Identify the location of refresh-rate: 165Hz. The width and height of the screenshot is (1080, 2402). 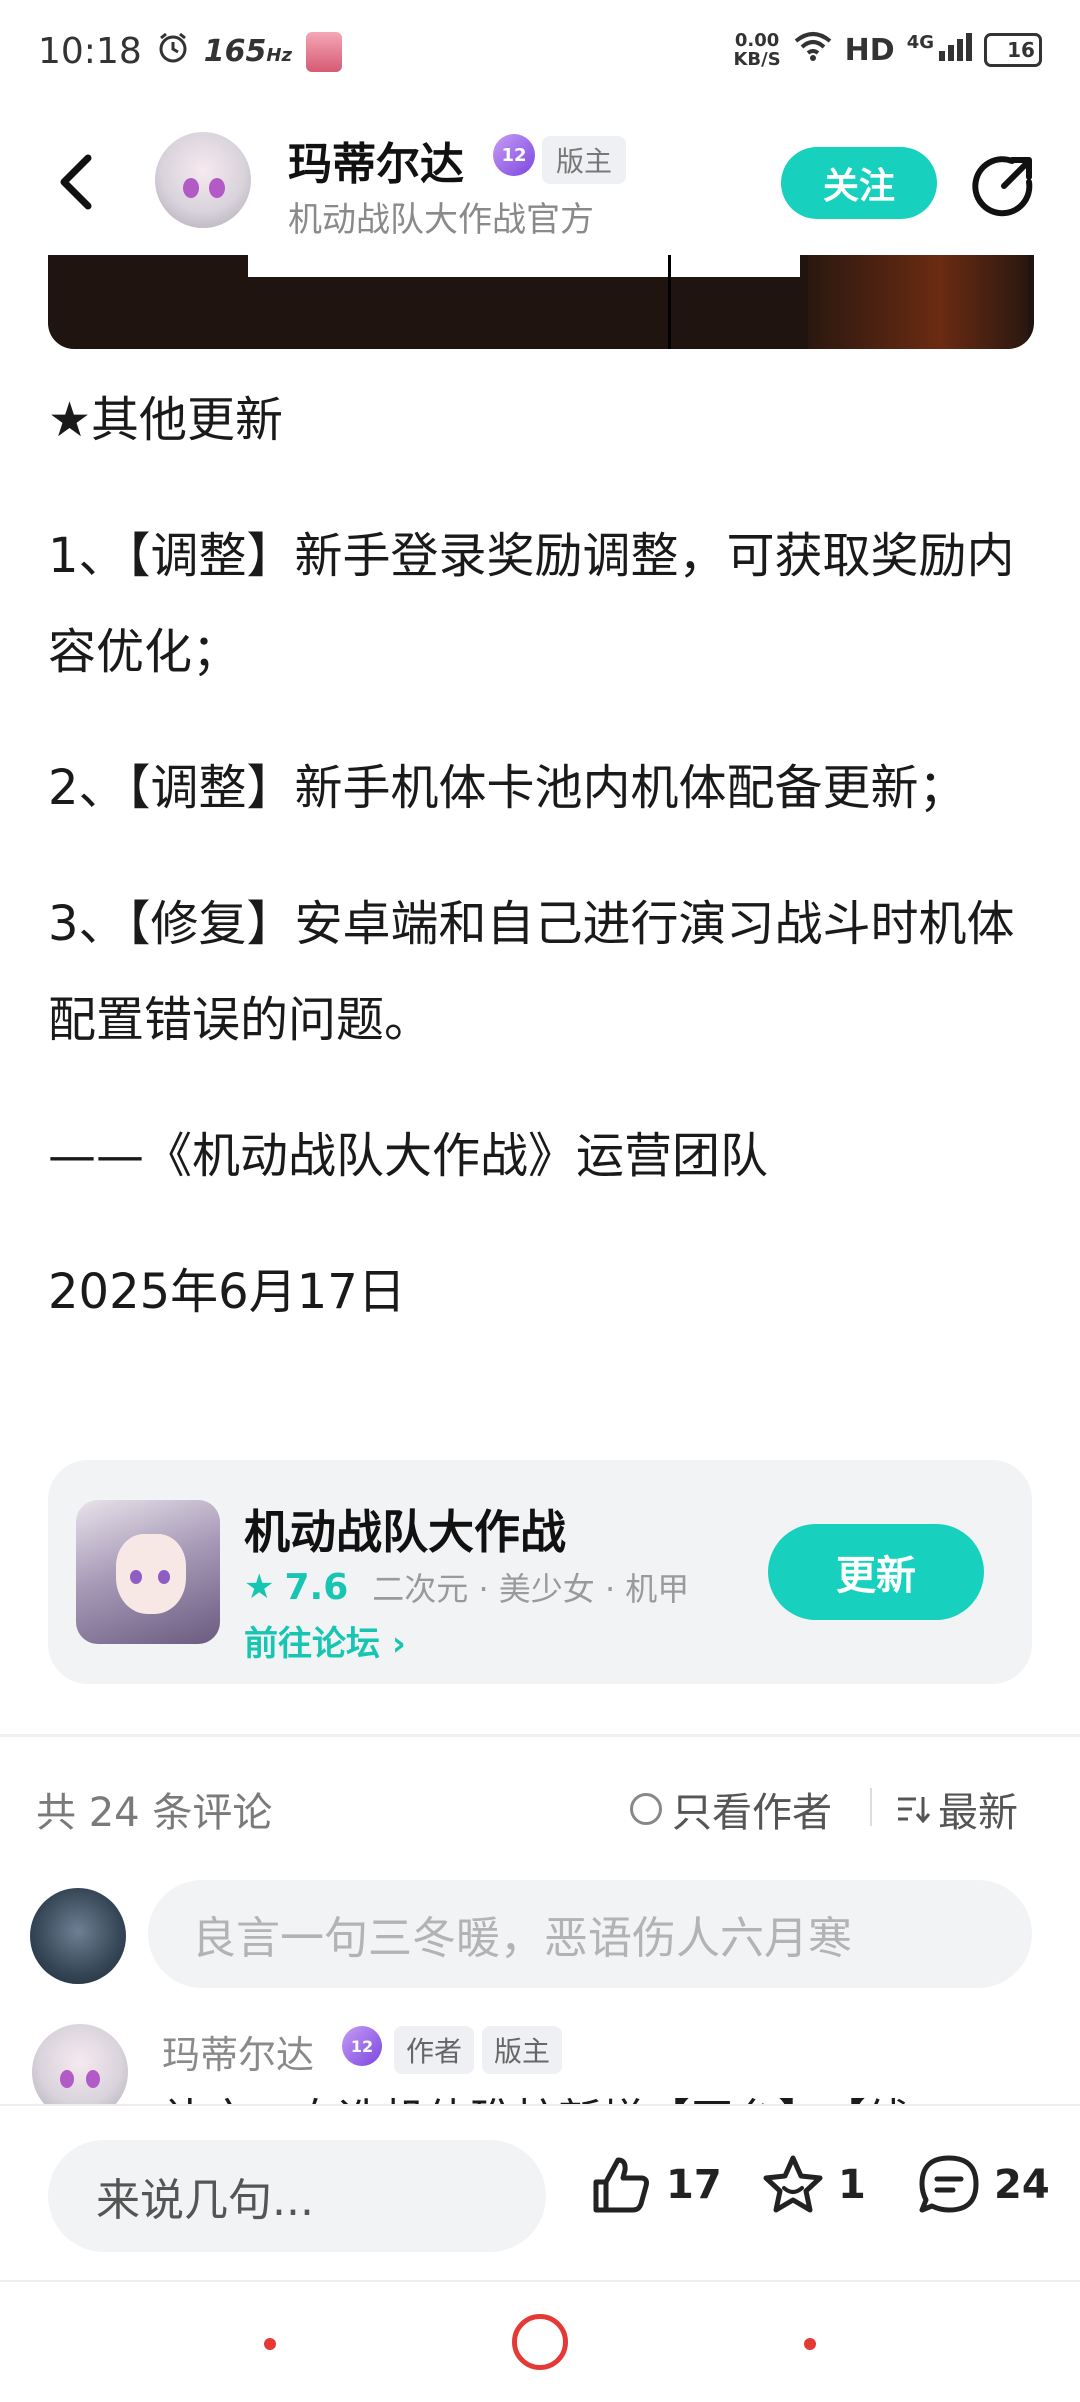
(248, 51).